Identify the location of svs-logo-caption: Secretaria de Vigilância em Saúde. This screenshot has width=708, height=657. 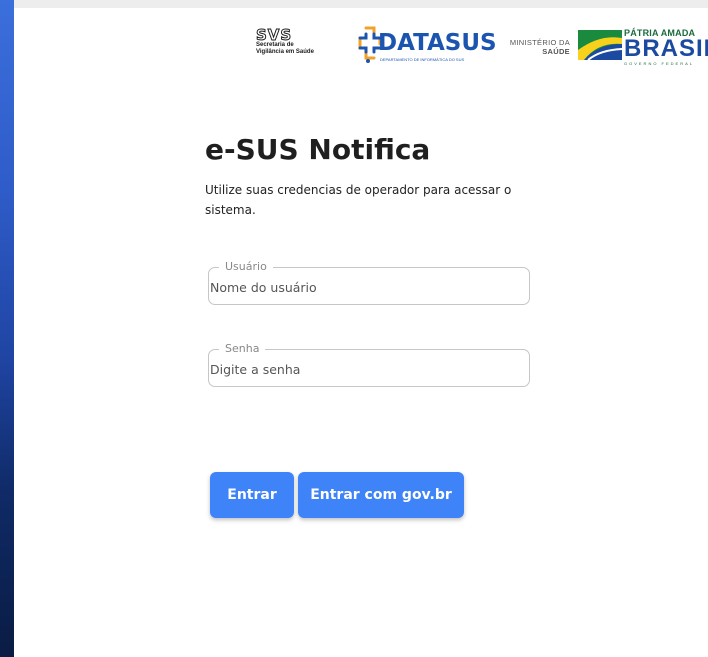
(285, 48).